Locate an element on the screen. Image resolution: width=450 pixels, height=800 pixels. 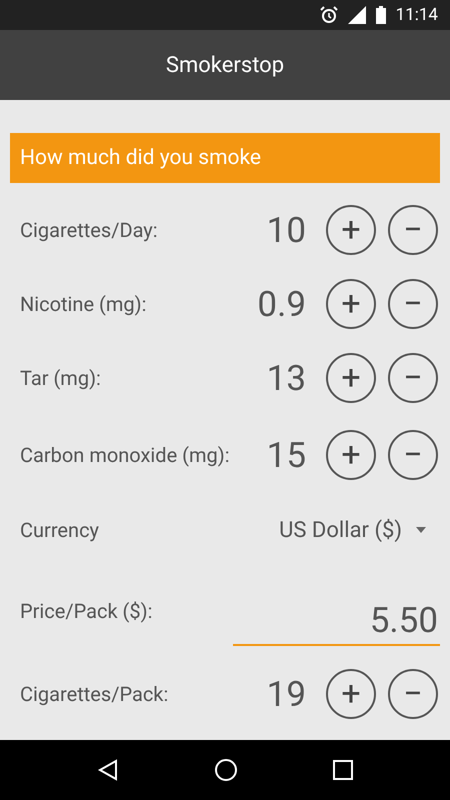
value-text: 19 is located at coordinates (286, 694).